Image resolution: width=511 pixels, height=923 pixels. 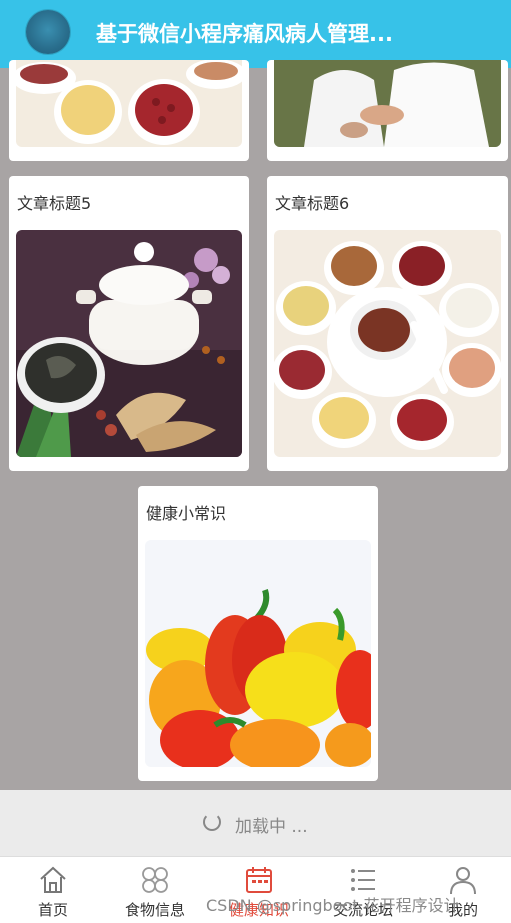 I want to click on grid-icon, so click(x=155, y=880).